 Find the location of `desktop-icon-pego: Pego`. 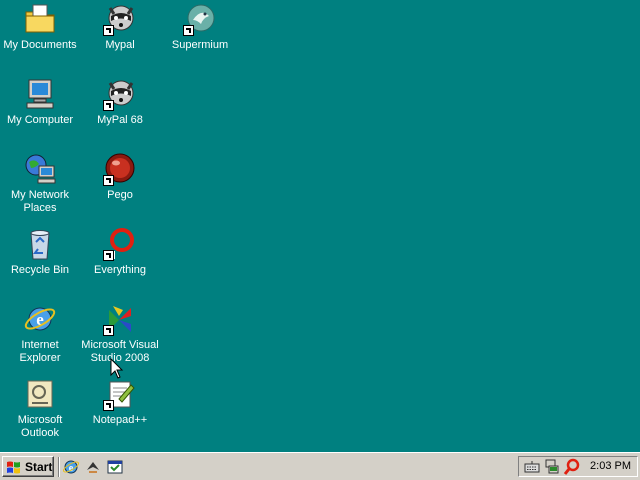

desktop-icon-pego: Pego is located at coordinates (120, 177).